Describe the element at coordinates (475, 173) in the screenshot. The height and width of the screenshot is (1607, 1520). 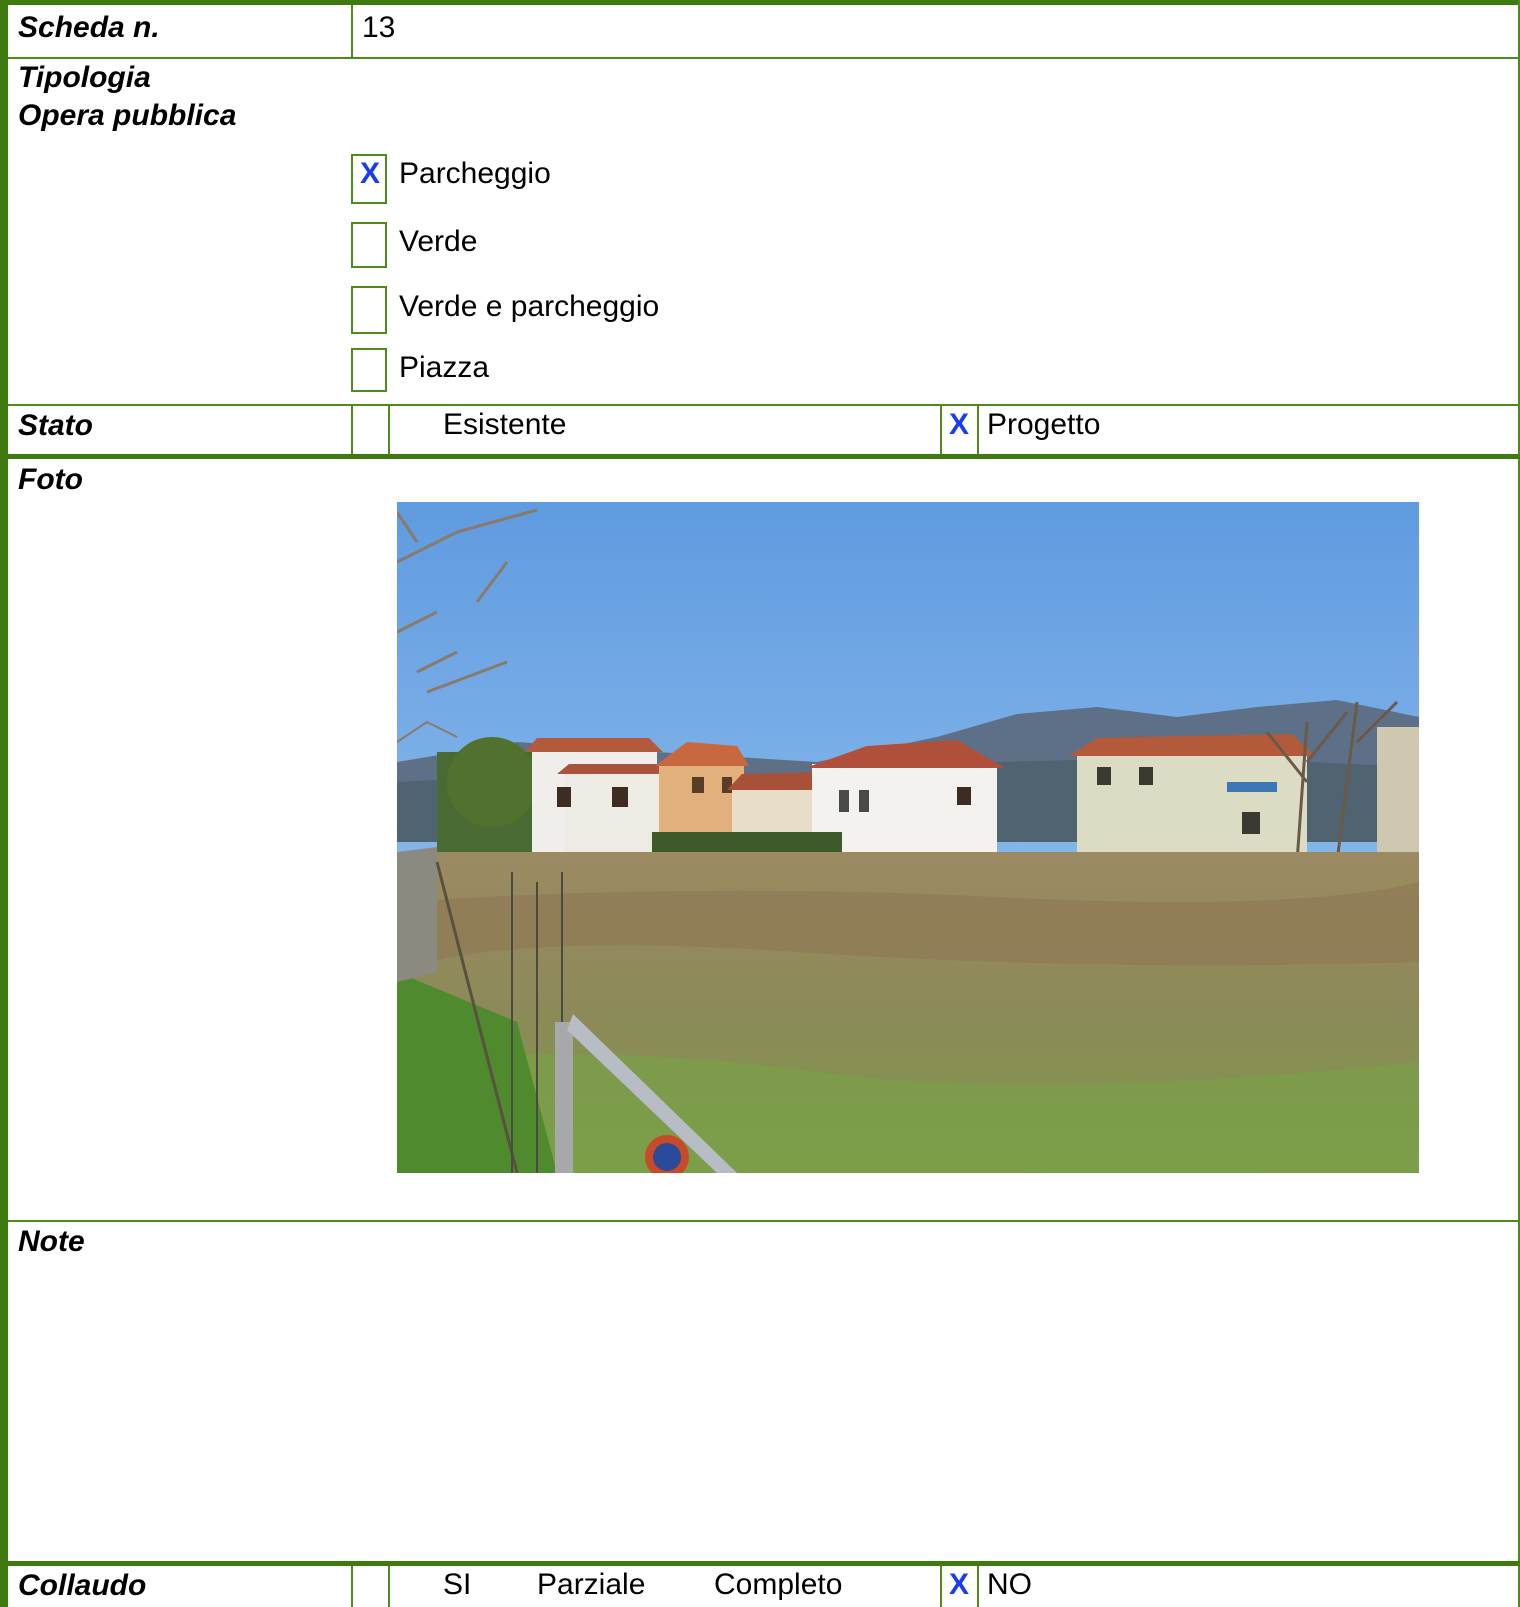
I see `option-parcheggio-label: Parcheggio` at that location.